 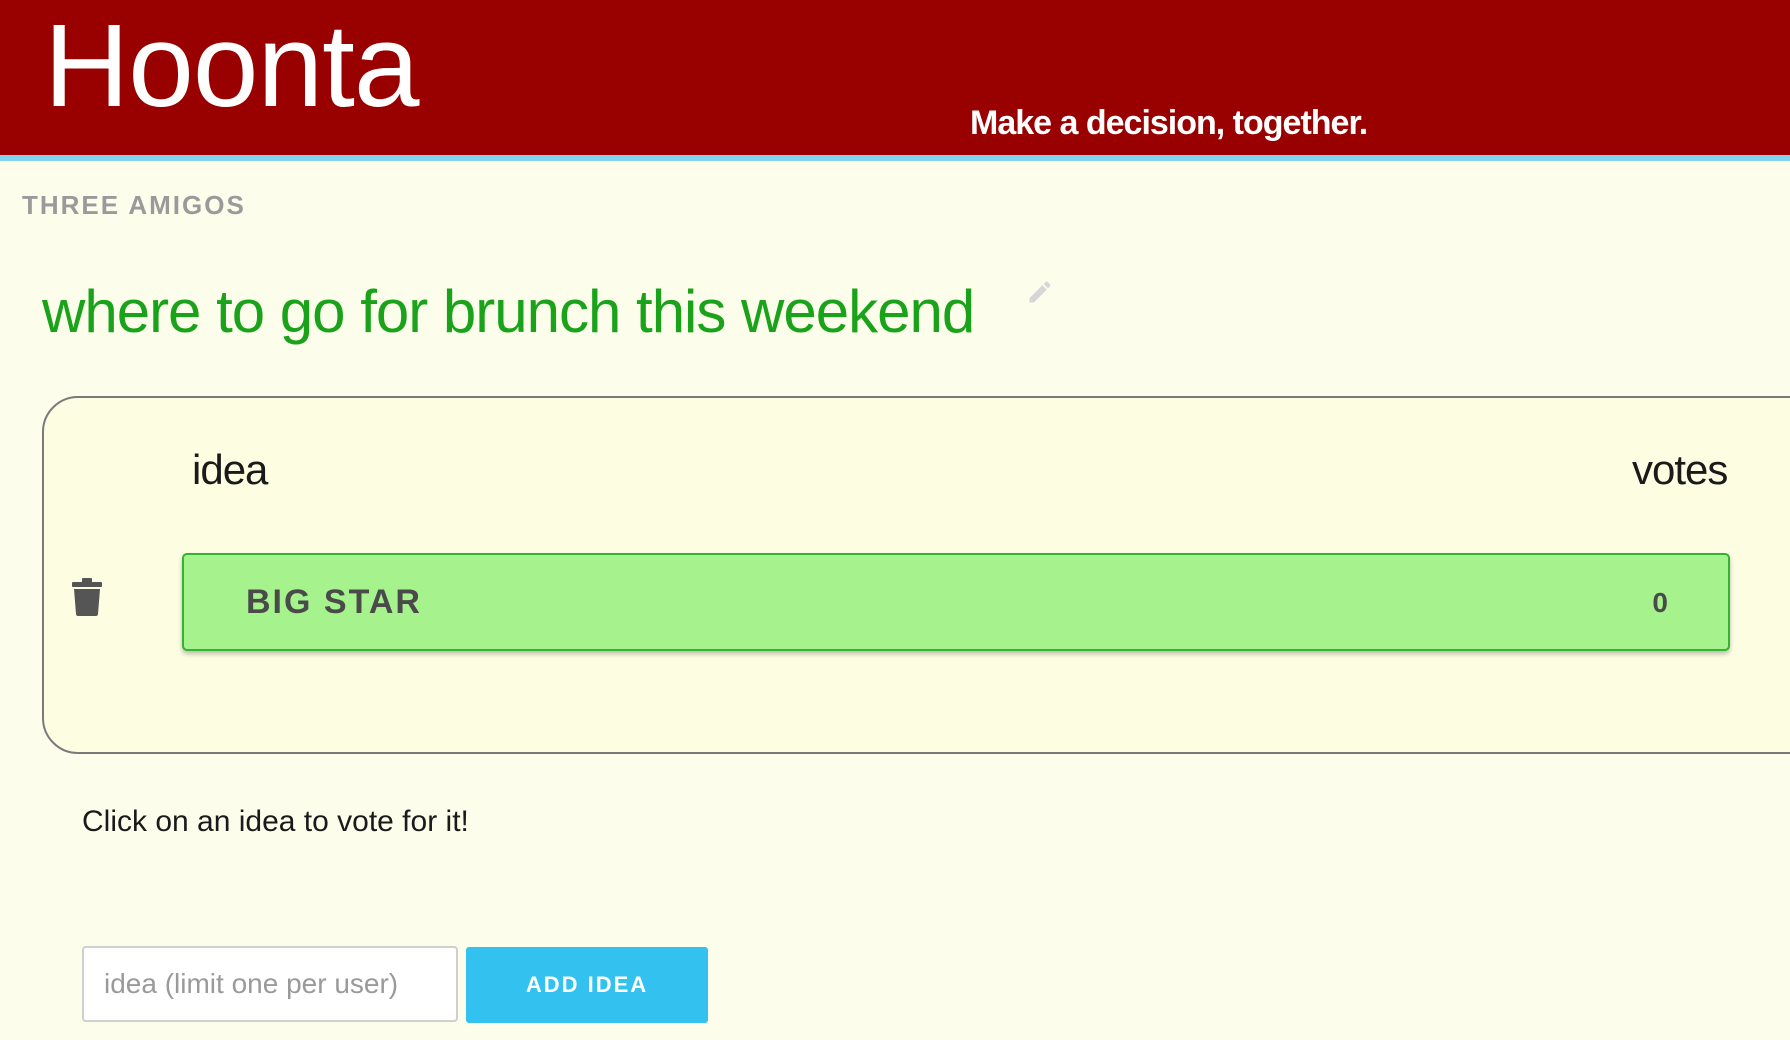 What do you see at coordinates (87, 597) in the screenshot?
I see `trash-icon` at bounding box center [87, 597].